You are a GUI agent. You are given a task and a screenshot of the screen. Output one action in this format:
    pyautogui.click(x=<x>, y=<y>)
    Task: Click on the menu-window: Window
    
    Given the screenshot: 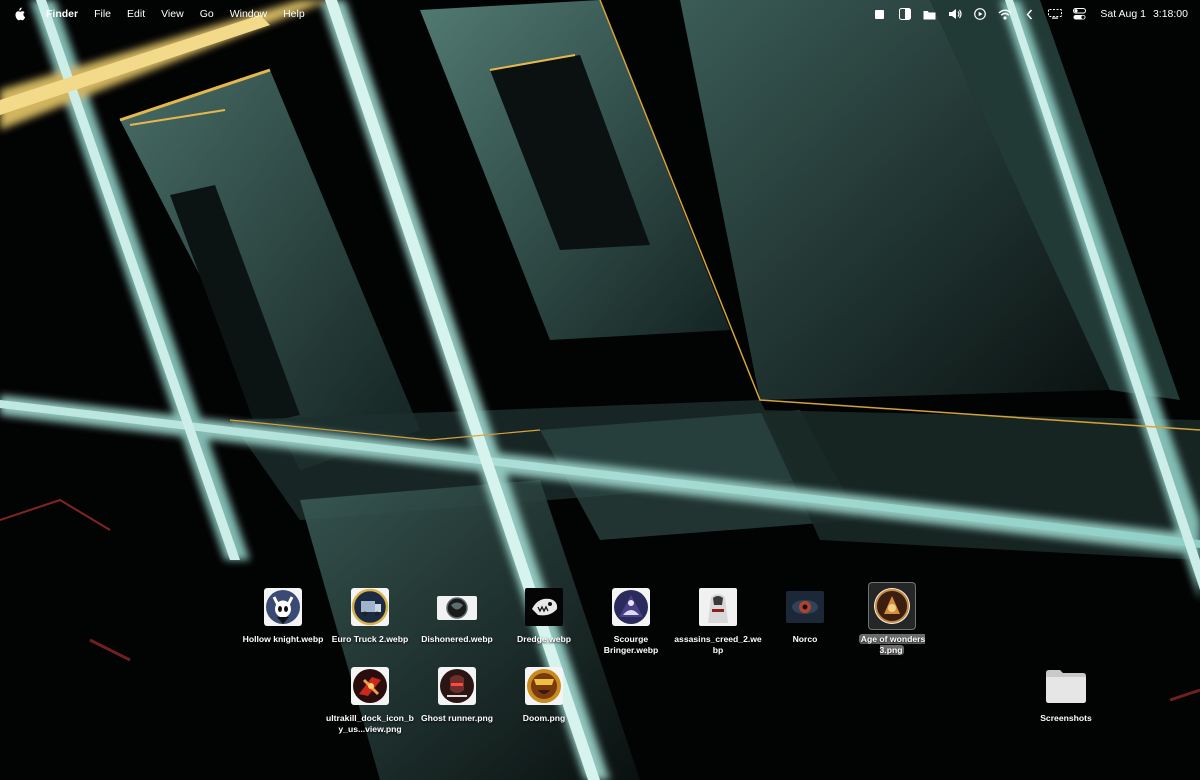 What is the action you would take?
    pyautogui.click(x=248, y=14)
    